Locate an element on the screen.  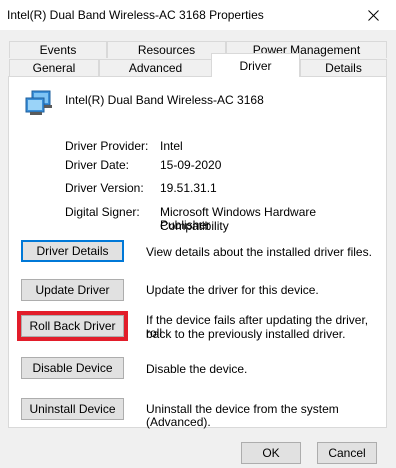
tab-general: General is located at coordinates (54, 67).